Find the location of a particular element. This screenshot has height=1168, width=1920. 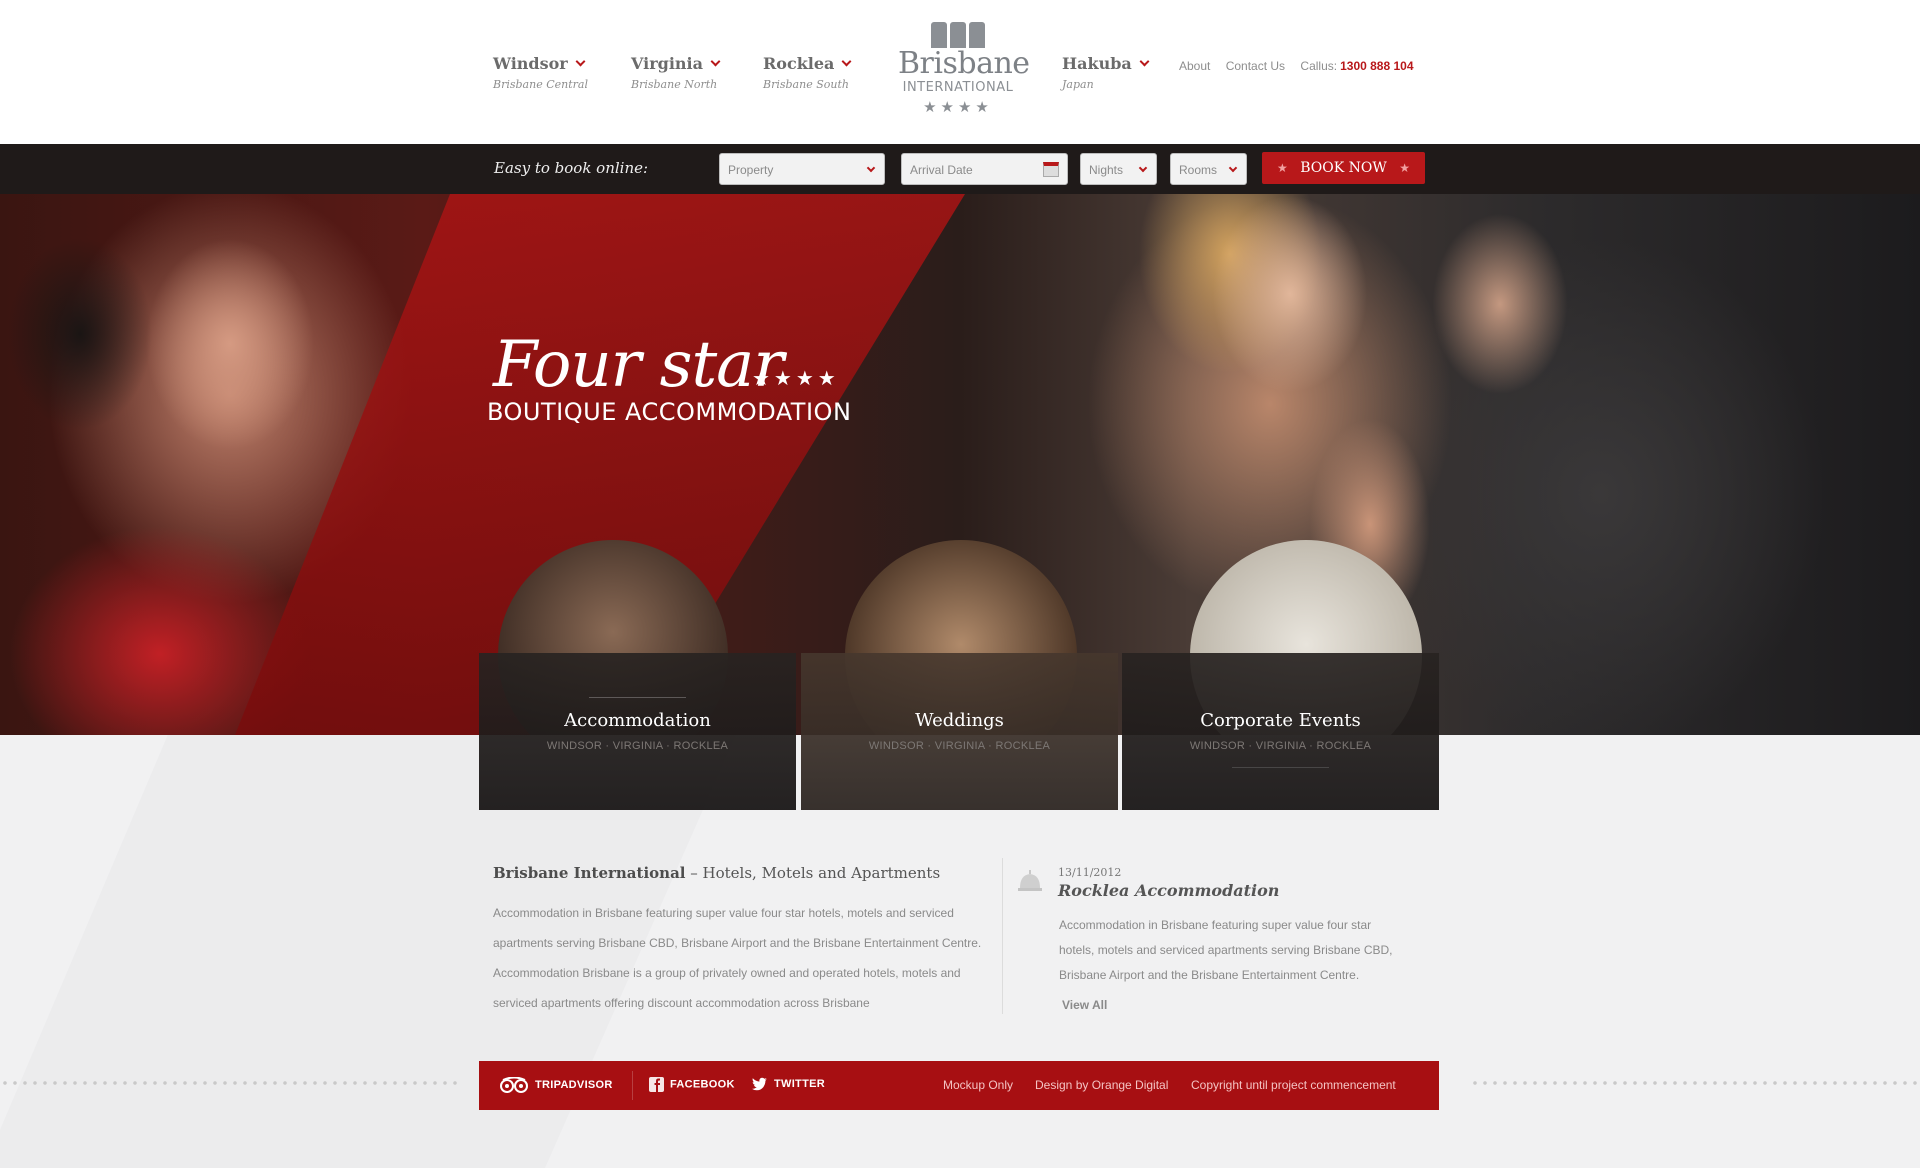

nights-select: Nights is located at coordinates (1118, 169).